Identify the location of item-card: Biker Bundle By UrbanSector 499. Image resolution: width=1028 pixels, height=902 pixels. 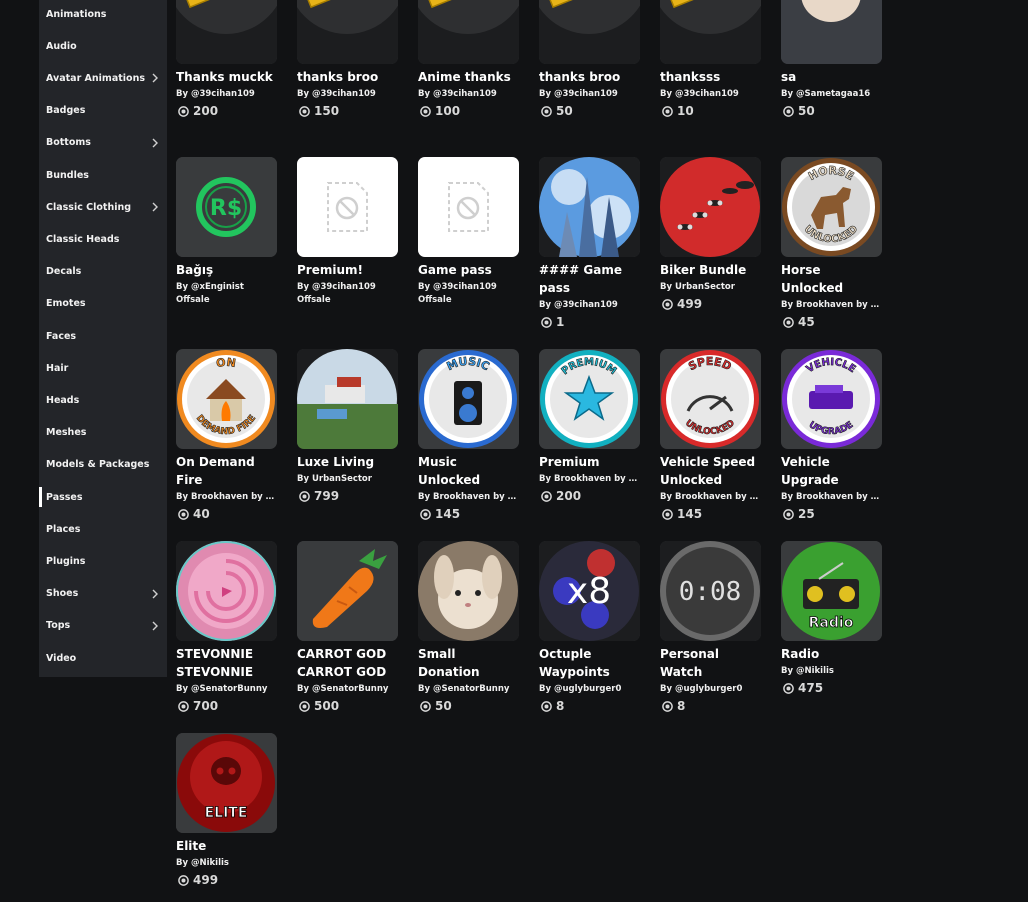
(711, 234).